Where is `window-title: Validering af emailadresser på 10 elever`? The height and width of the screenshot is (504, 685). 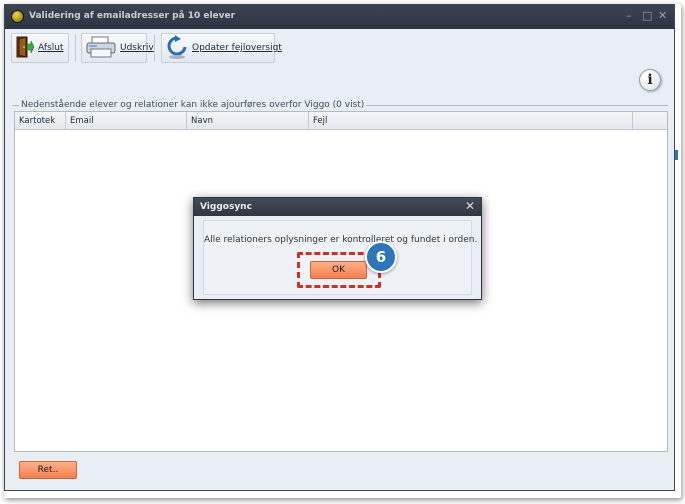
window-title: Validering af emailadresser på 10 elever is located at coordinates (132, 16).